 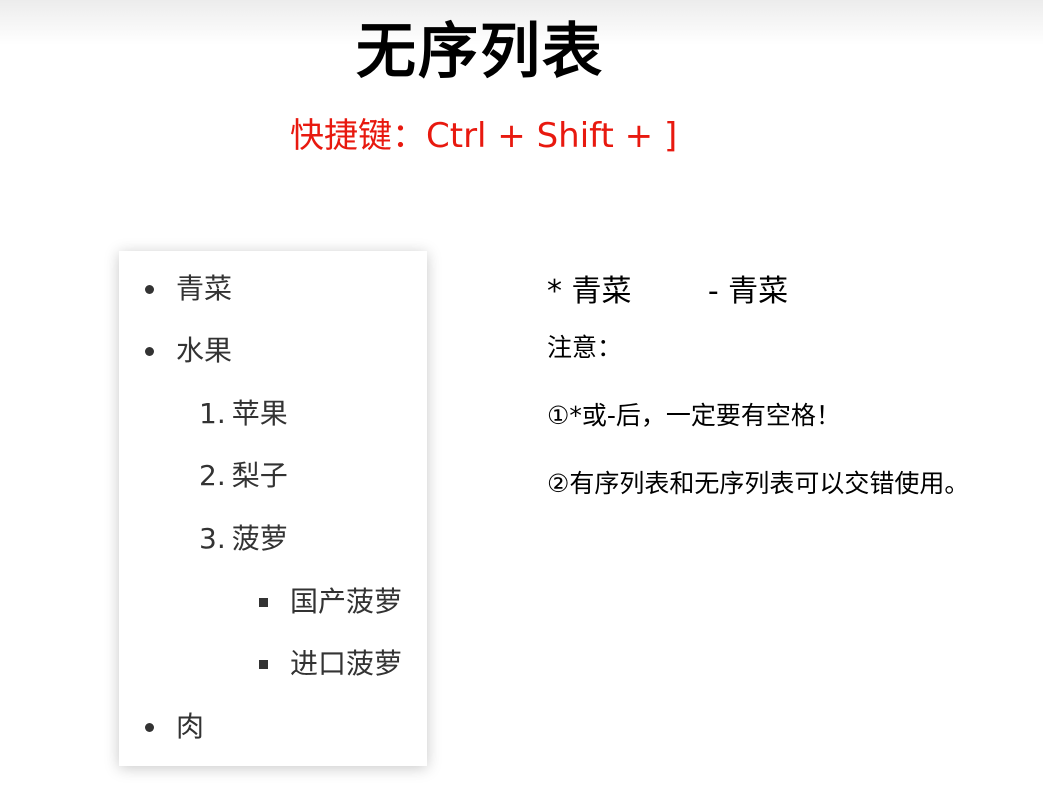 What do you see at coordinates (480, 52) in the screenshot?
I see `slide-title: 无序列表` at bounding box center [480, 52].